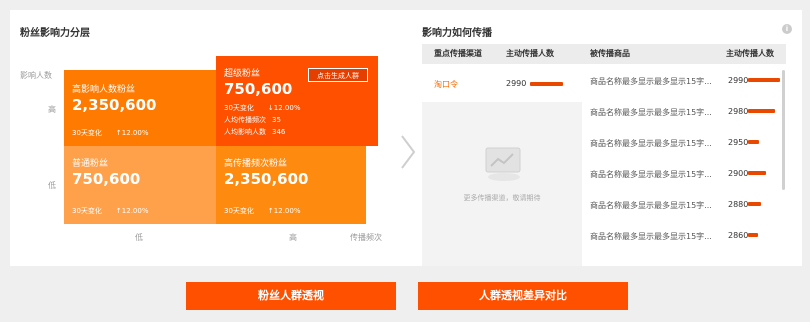 The image size is (810, 322). Describe the element at coordinates (245, 120) in the screenshot. I see `spread-label: 人均传播频次` at that location.